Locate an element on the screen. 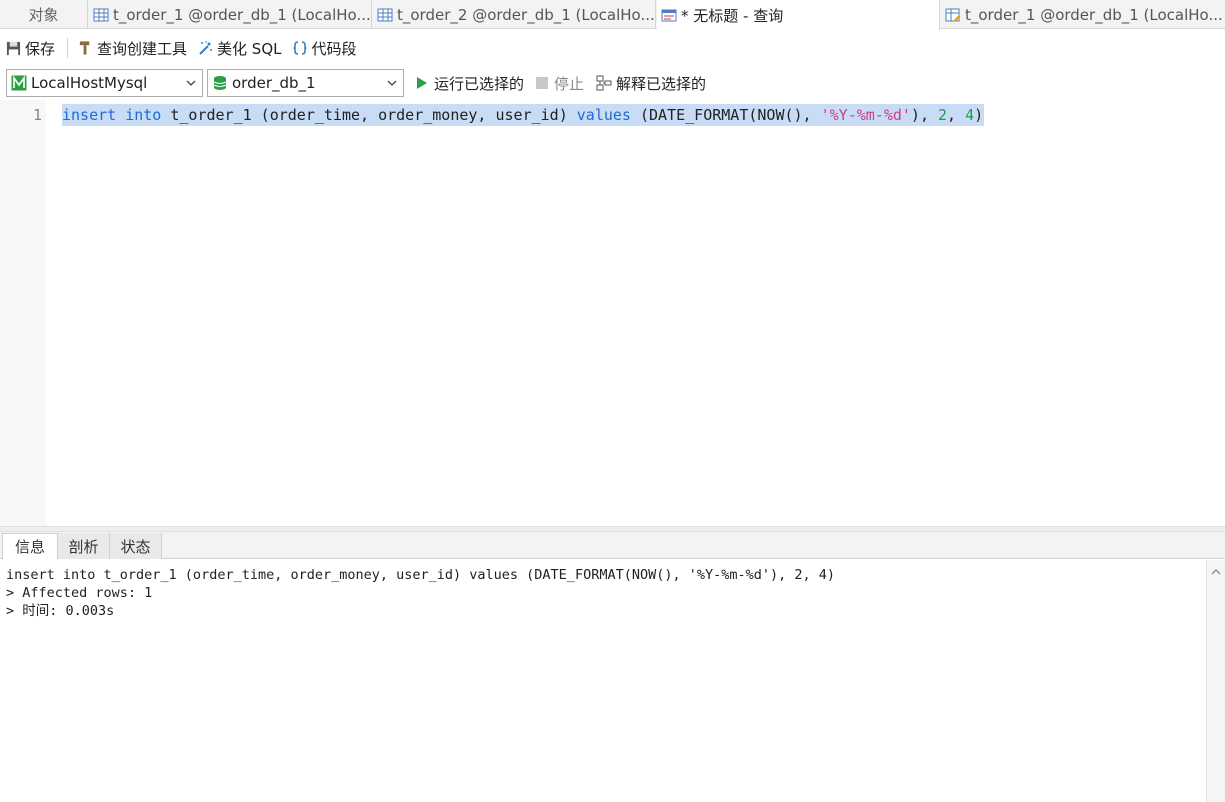 This screenshot has height=802, width=1225. beautify-sql-button: 美化 SQL is located at coordinates (239, 48).